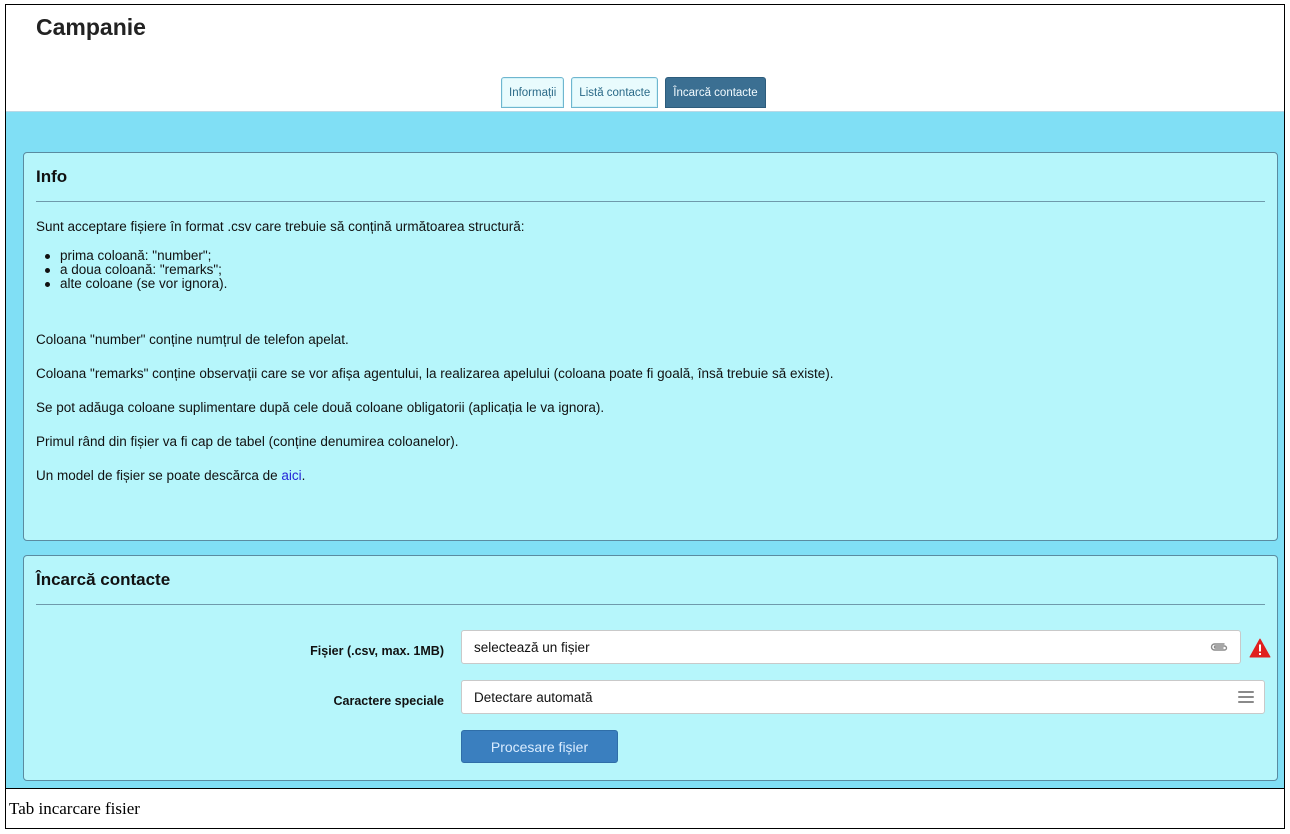 The image size is (1290, 834). I want to click on list-item: prima coloană: "number";, so click(135, 256).